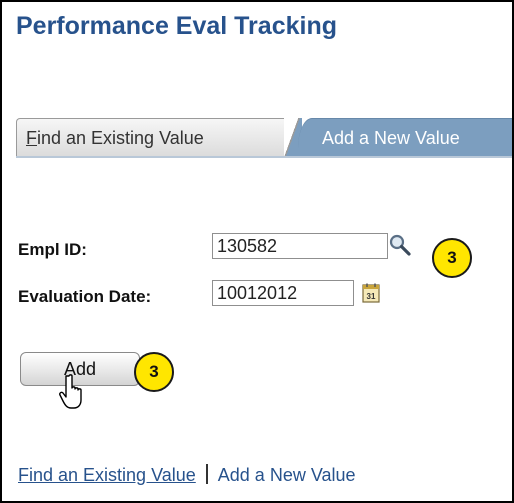 This screenshot has height=503, width=514. What do you see at coordinates (107, 475) in the screenshot?
I see `footer-find-existing-link: Find an Existing Value` at bounding box center [107, 475].